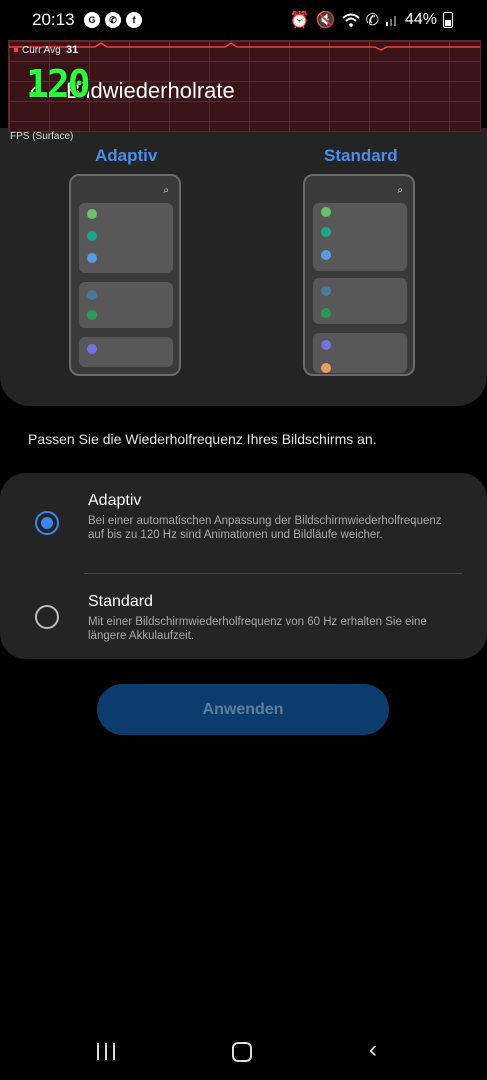 The width and height of the screenshot is (487, 1080). Describe the element at coordinates (242, 1052) in the screenshot. I see `home-icon` at that location.